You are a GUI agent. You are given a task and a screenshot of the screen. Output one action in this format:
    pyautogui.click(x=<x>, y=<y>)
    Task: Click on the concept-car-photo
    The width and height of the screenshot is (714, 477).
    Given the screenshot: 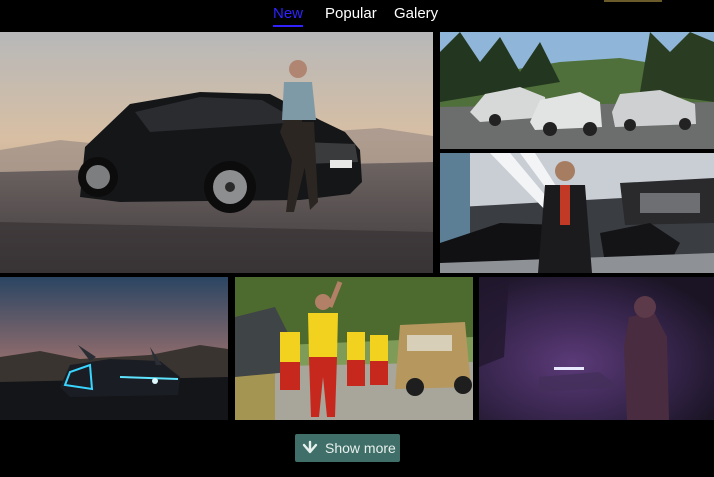 What is the action you would take?
    pyautogui.click(x=114, y=348)
    